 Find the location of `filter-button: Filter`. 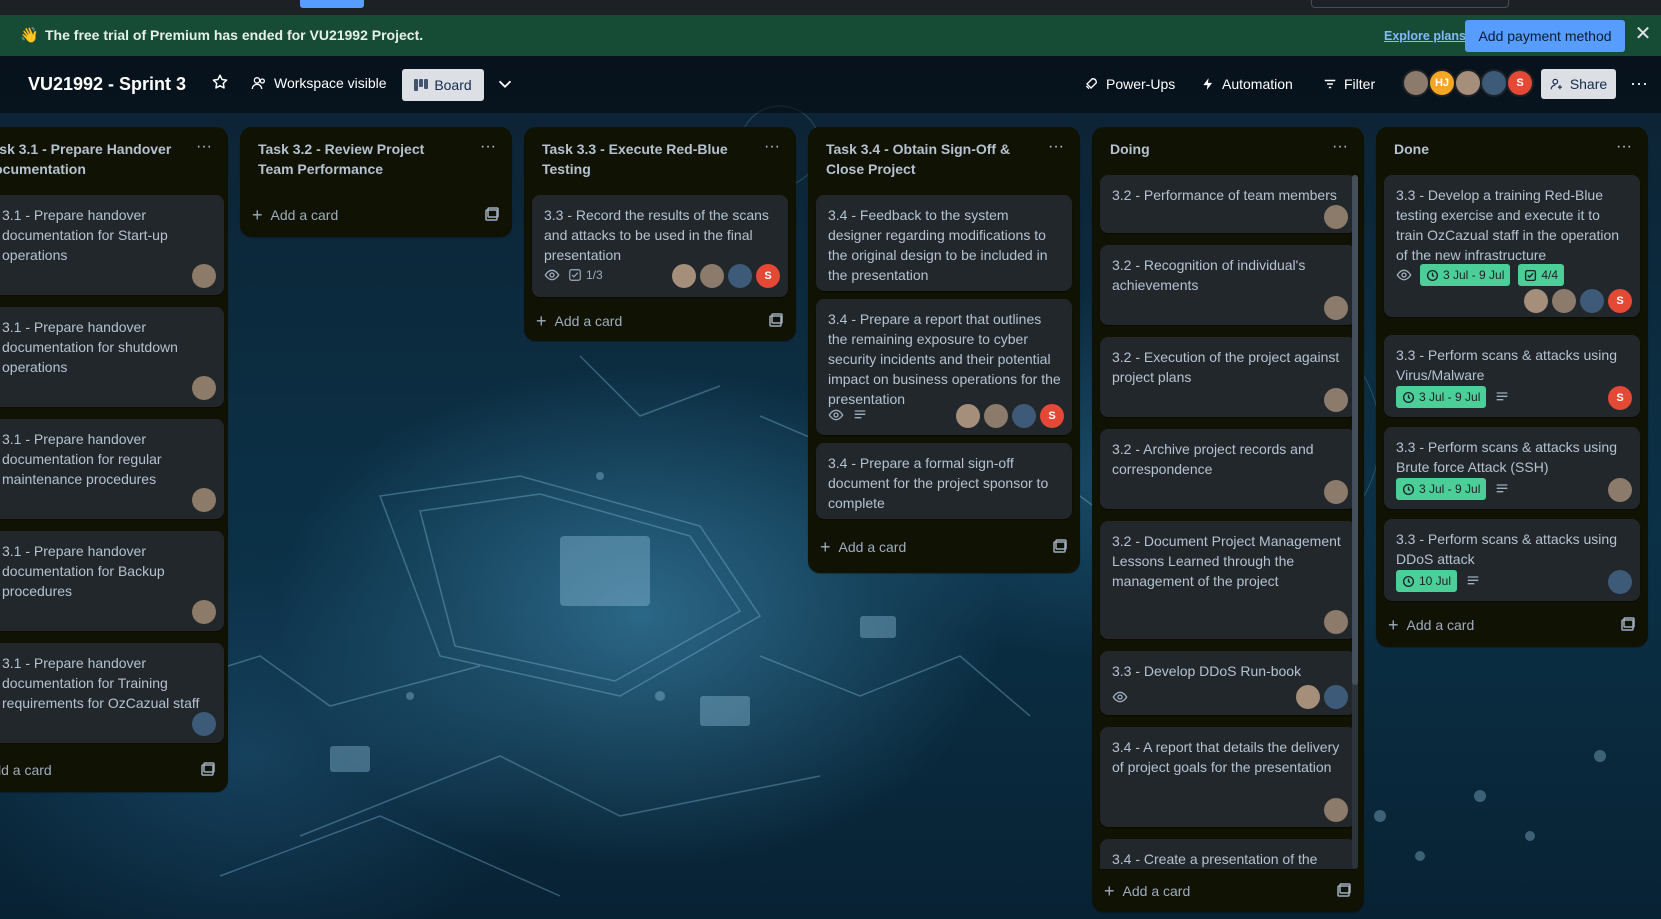

filter-button: Filter is located at coordinates (1349, 84).